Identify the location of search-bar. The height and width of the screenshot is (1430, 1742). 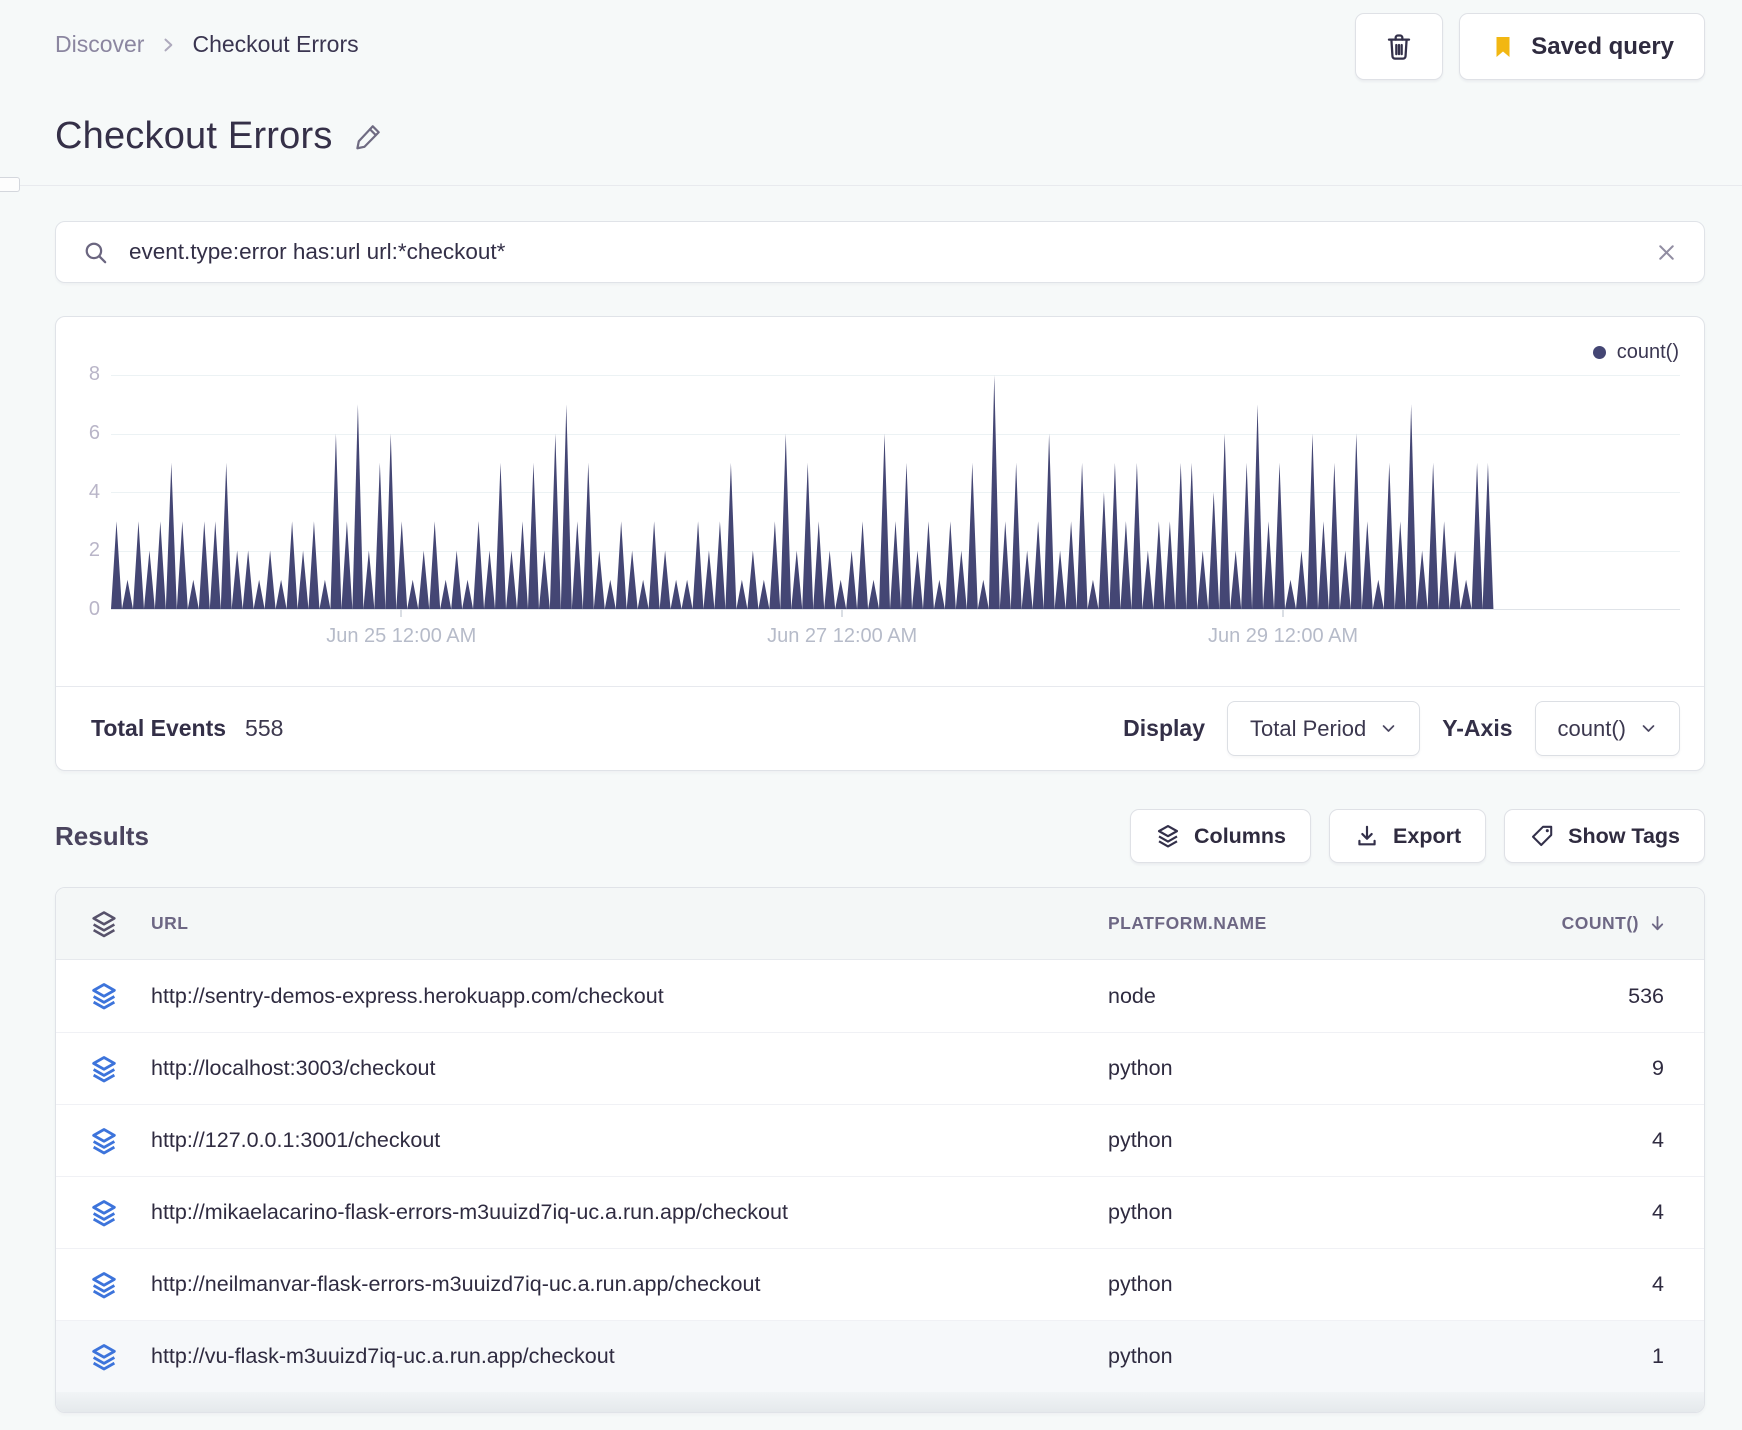
(880, 252).